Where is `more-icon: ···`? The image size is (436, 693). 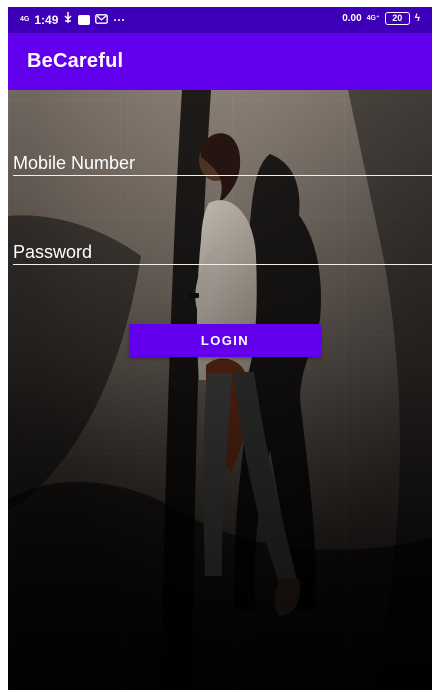 more-icon: ··· is located at coordinates (119, 19).